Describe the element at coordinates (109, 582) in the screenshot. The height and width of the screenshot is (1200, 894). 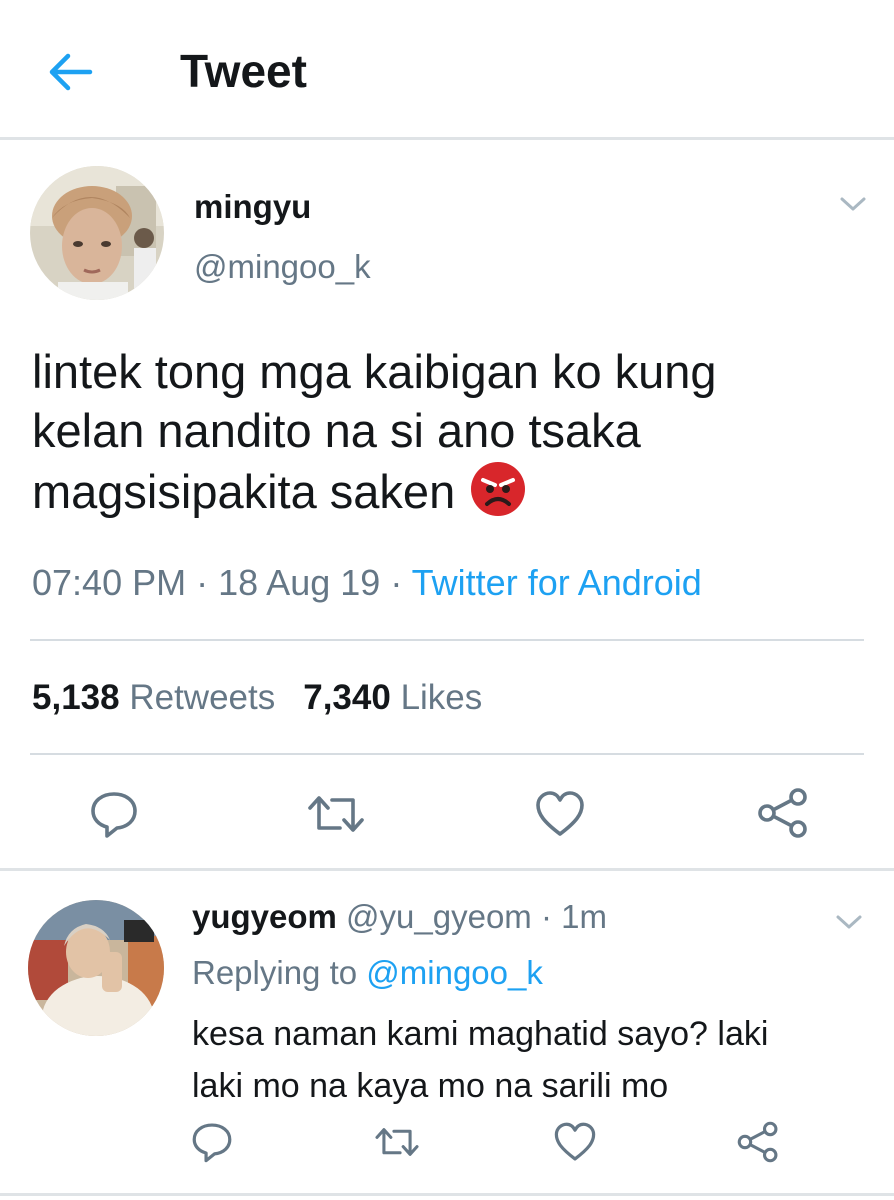
I see `tweet-time: 07:40 PM` at that location.